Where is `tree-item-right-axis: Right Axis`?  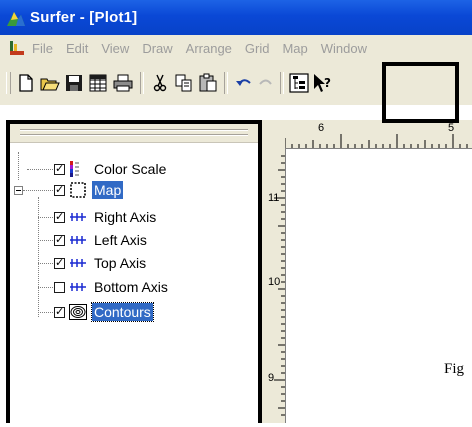
tree-item-right-axis: Right Axis is located at coordinates (106, 217).